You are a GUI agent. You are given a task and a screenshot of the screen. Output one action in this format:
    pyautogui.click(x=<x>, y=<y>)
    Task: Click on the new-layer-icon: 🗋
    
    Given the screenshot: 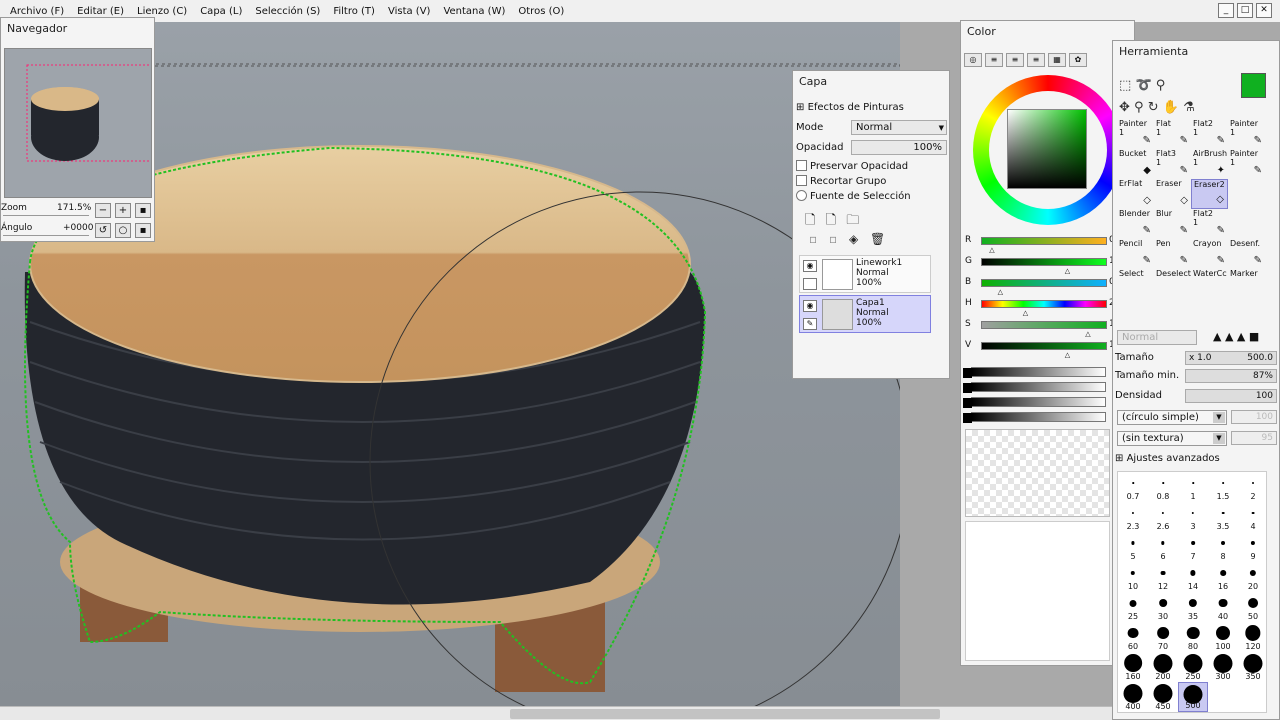 What is the action you would take?
    pyautogui.click(x=810, y=220)
    